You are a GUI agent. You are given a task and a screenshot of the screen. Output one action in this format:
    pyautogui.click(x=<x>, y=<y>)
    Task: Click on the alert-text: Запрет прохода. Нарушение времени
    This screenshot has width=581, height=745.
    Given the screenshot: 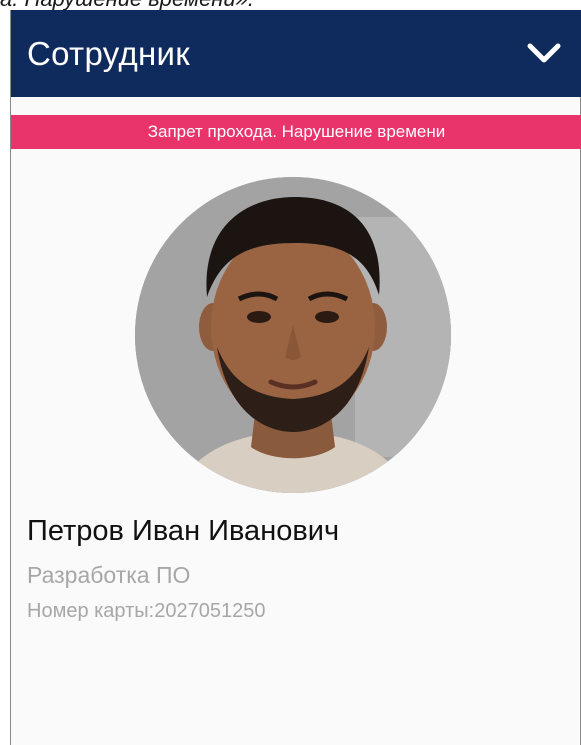 What is the action you would take?
    pyautogui.click(x=296, y=131)
    